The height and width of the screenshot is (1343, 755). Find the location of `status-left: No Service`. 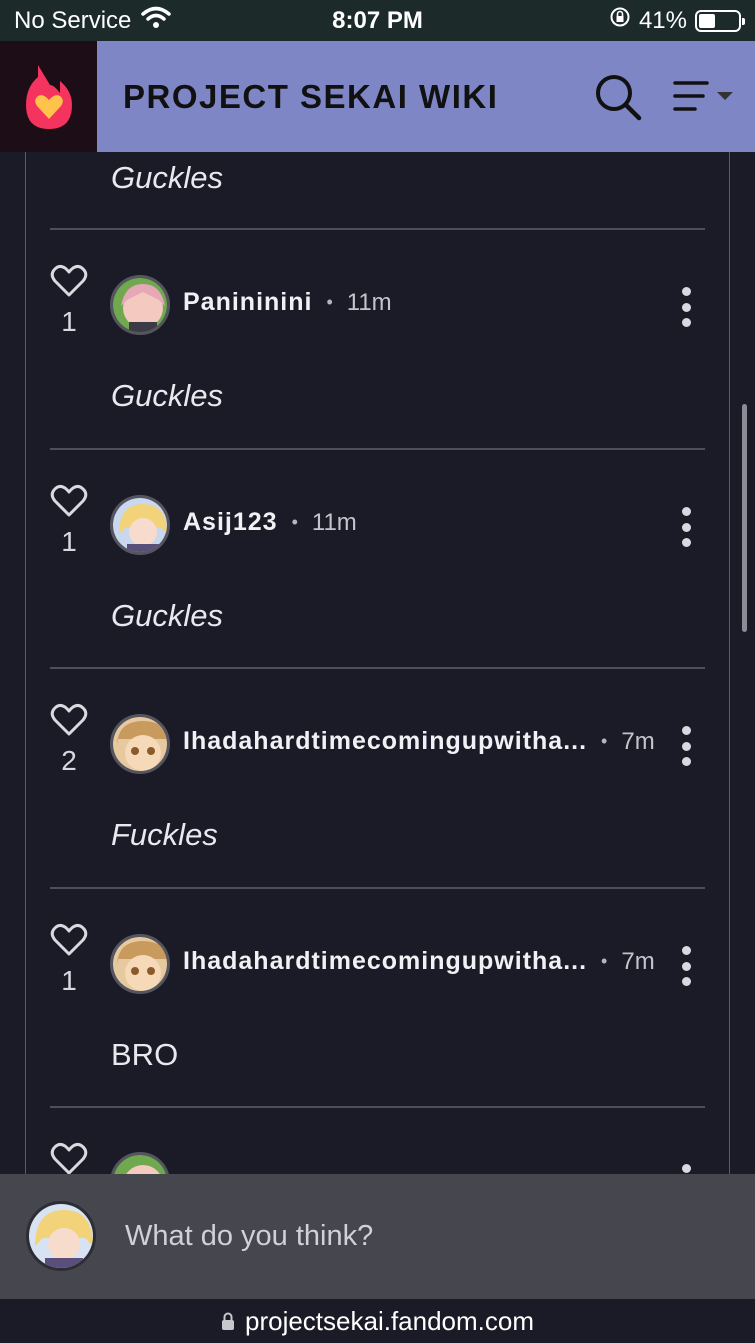

status-left: No Service is located at coordinates (93, 20).